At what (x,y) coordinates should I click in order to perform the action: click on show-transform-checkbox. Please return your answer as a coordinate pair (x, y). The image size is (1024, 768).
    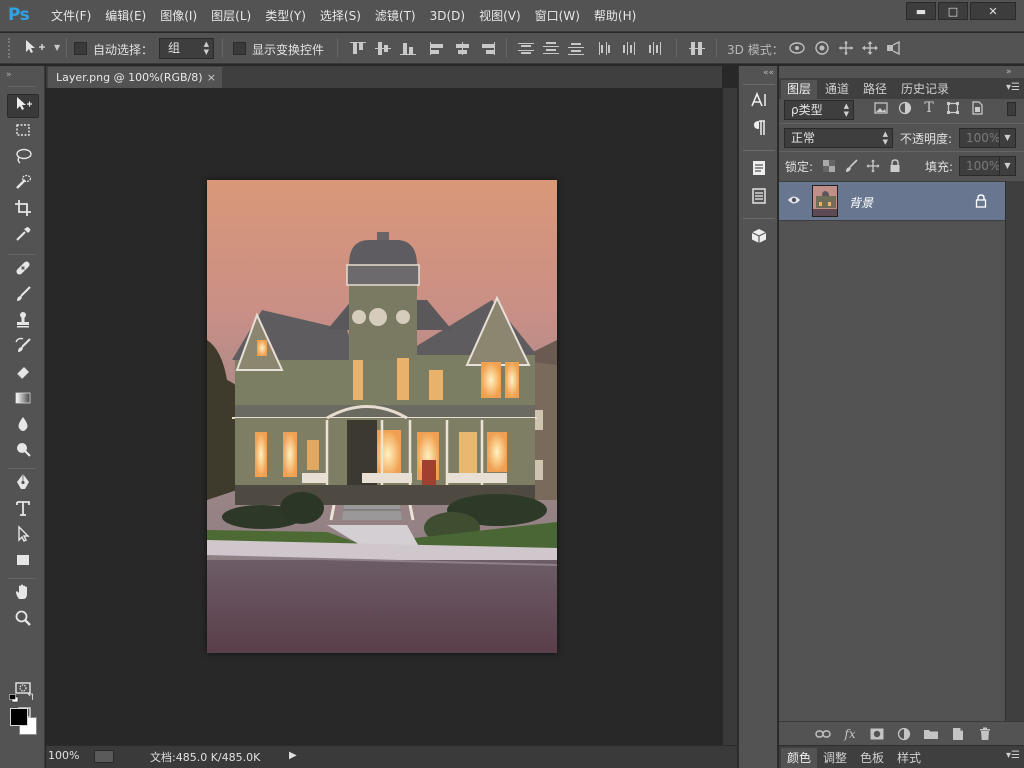
    Looking at the image, I should click on (239, 48).